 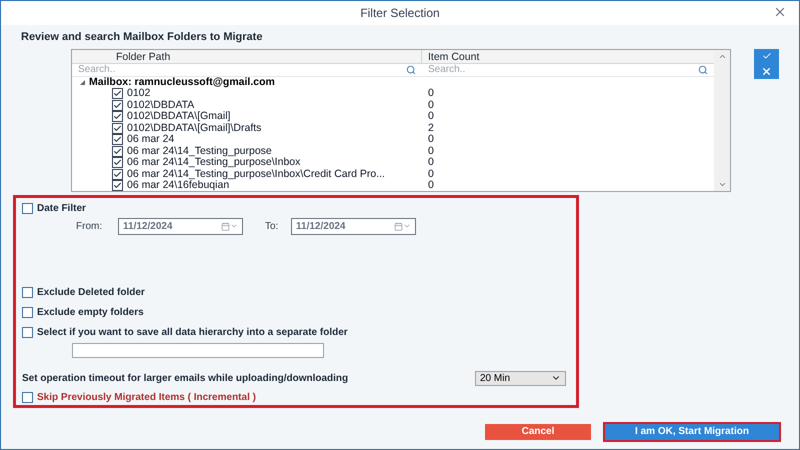 I want to click on checkbox-label: Select if you want to save all data hierarchy into a separate folder, so click(x=192, y=333).